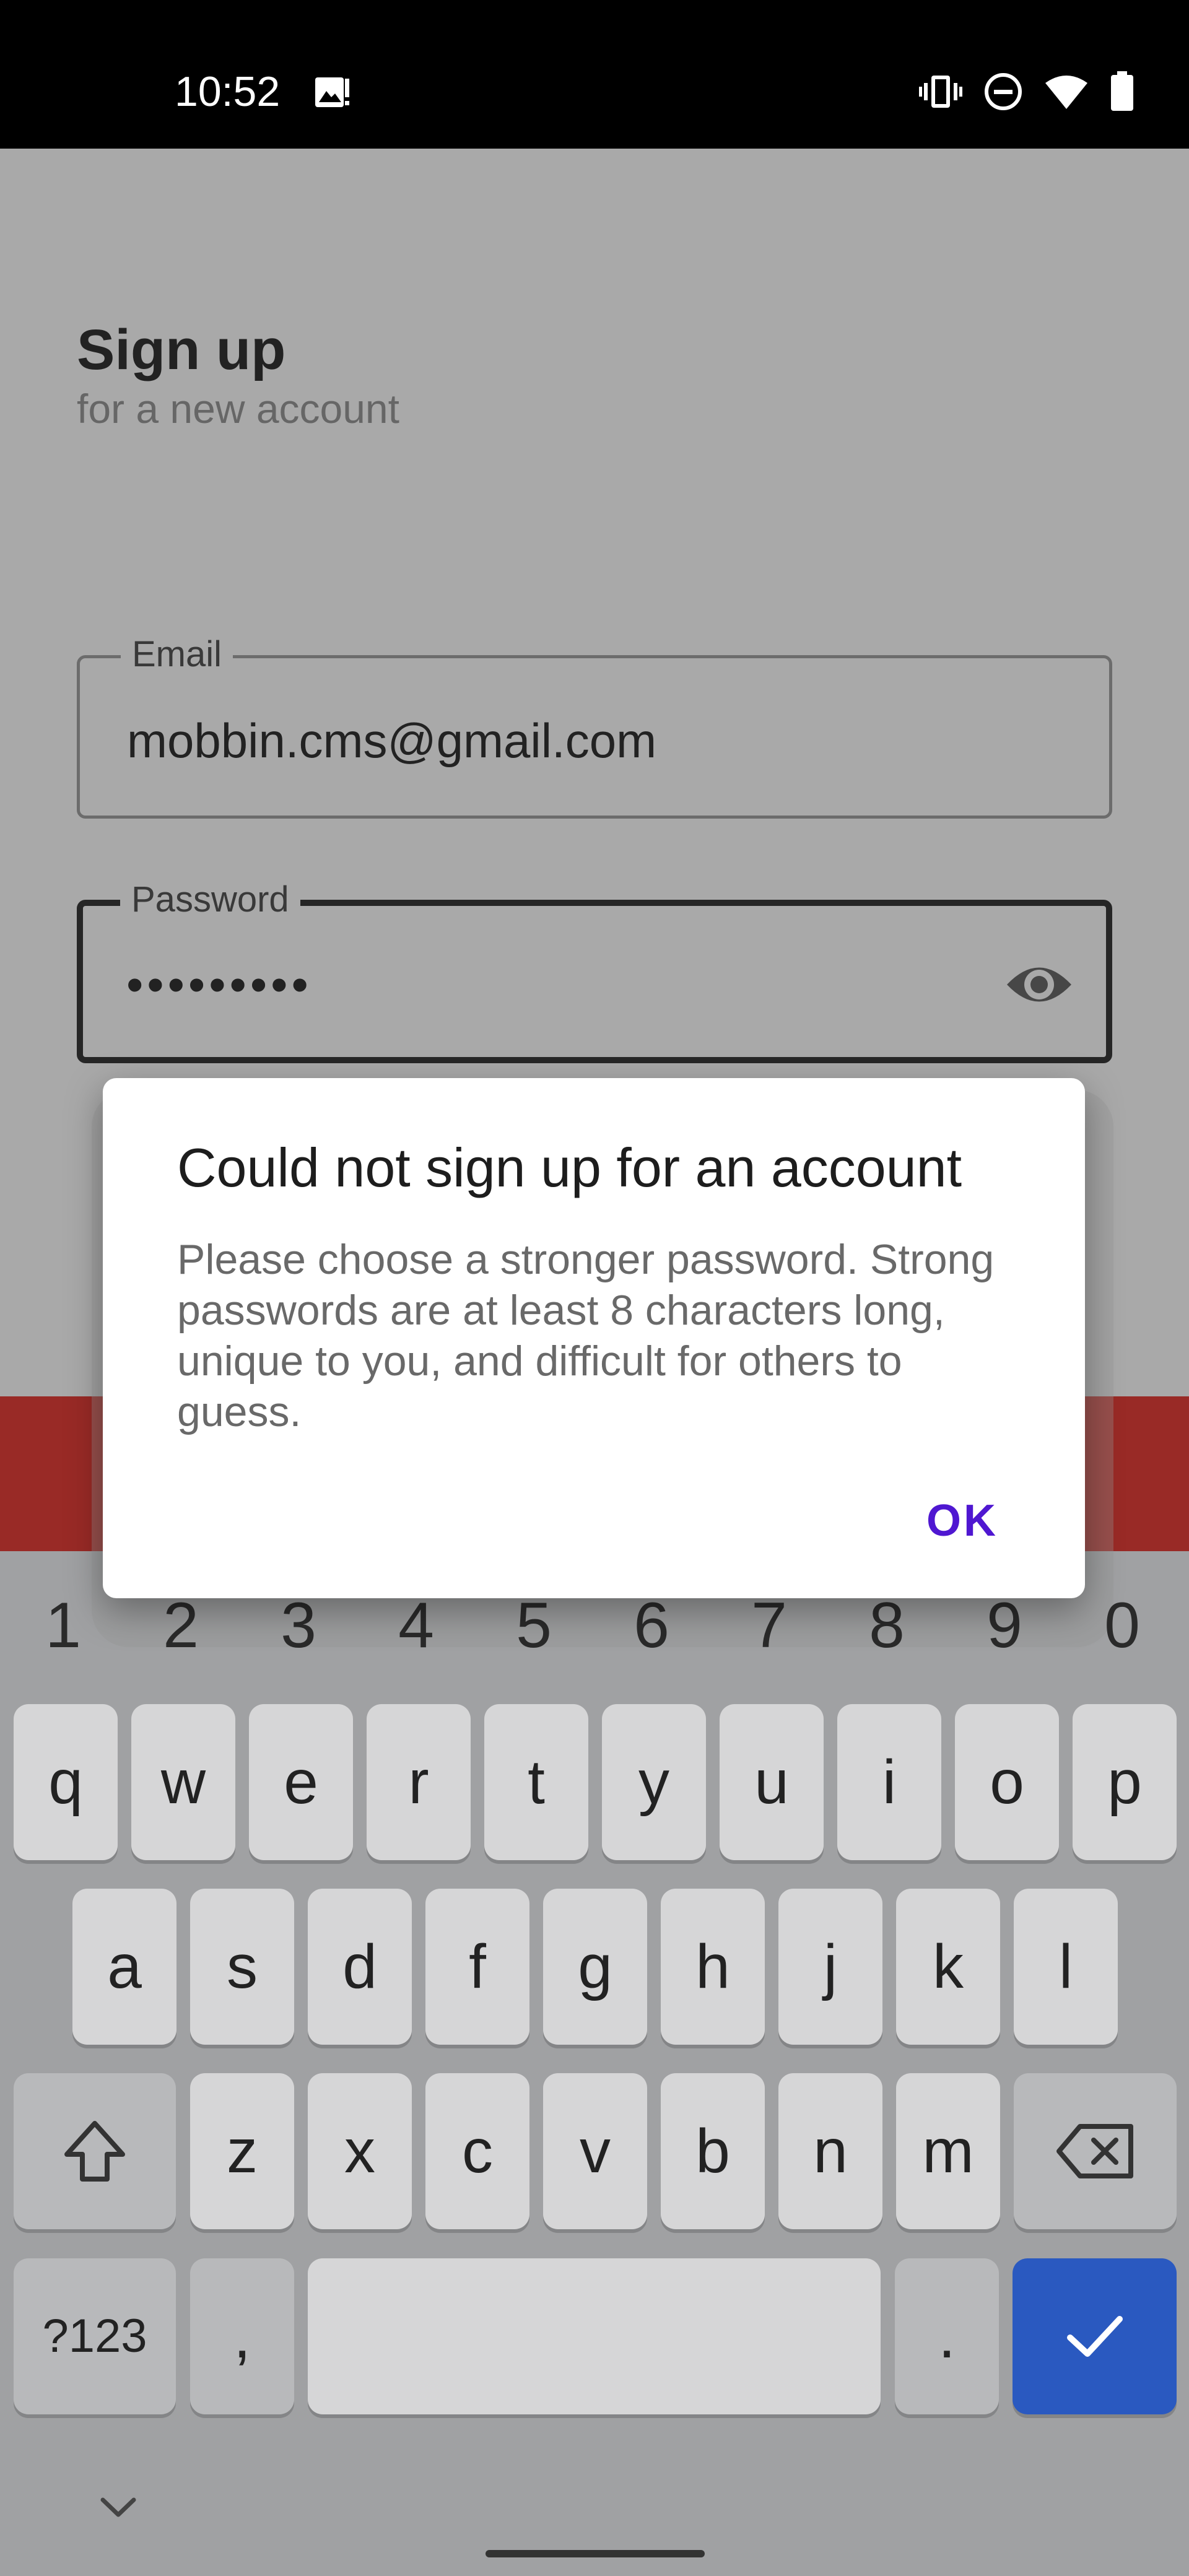 The height and width of the screenshot is (2576, 1189). Describe the element at coordinates (594, 969) in the screenshot. I see `password-field: Password •••••••••` at that location.